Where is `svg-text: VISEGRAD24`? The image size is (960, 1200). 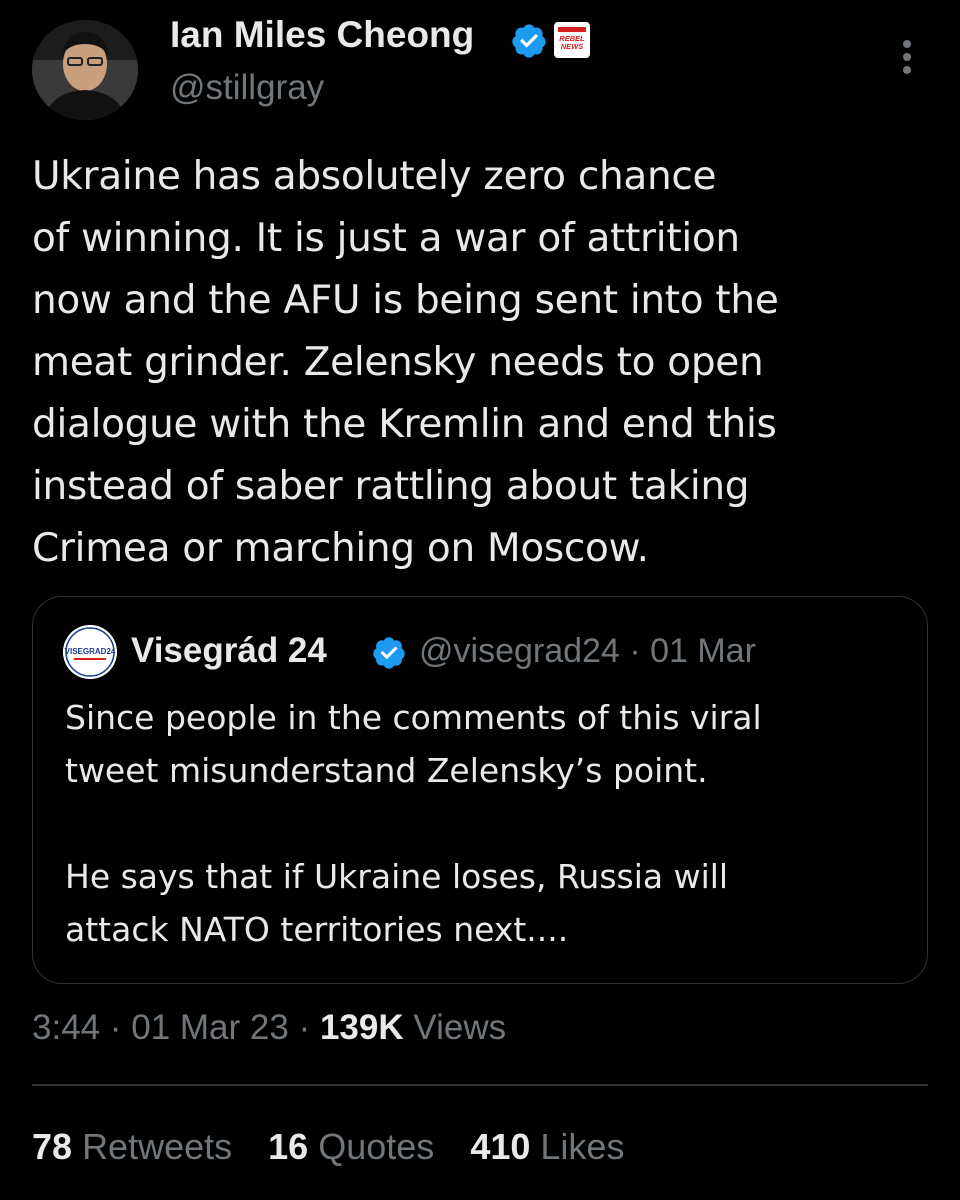
svg-text: VISEGRAD24 is located at coordinates (90, 651).